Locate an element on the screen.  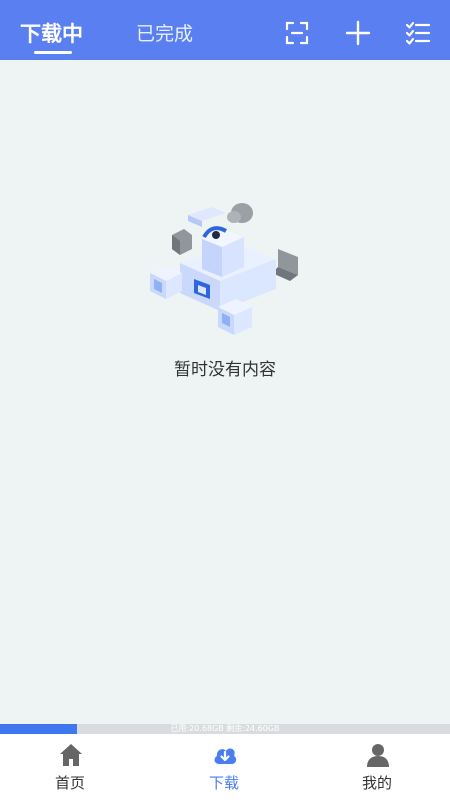
storage-usage-bar: 已用:20.68GB 剩余:24.60GB is located at coordinates (225, 729).